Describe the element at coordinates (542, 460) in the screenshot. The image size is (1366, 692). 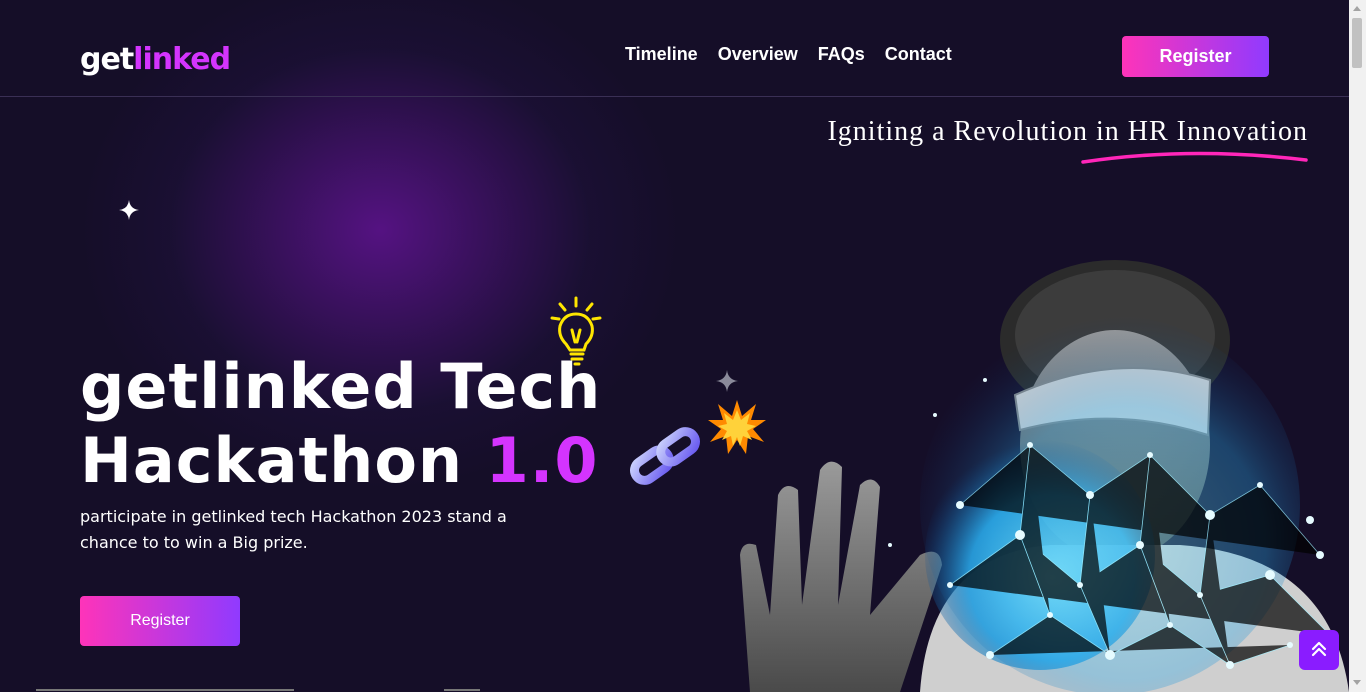
I see `hero-title-version: 1.0` at that location.